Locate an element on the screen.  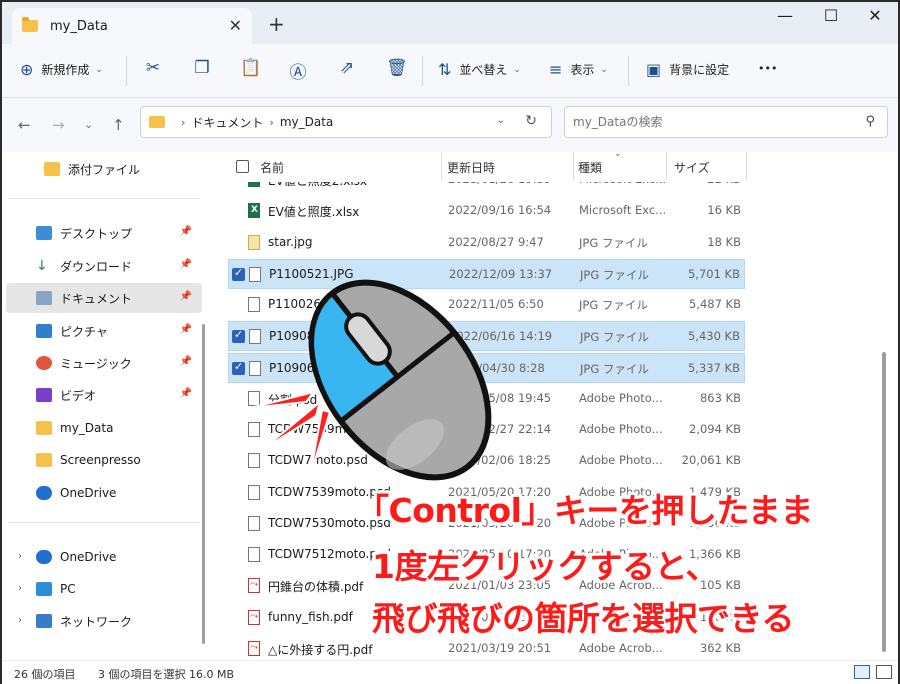
forward-arrow-icon: → is located at coordinates (58, 125).